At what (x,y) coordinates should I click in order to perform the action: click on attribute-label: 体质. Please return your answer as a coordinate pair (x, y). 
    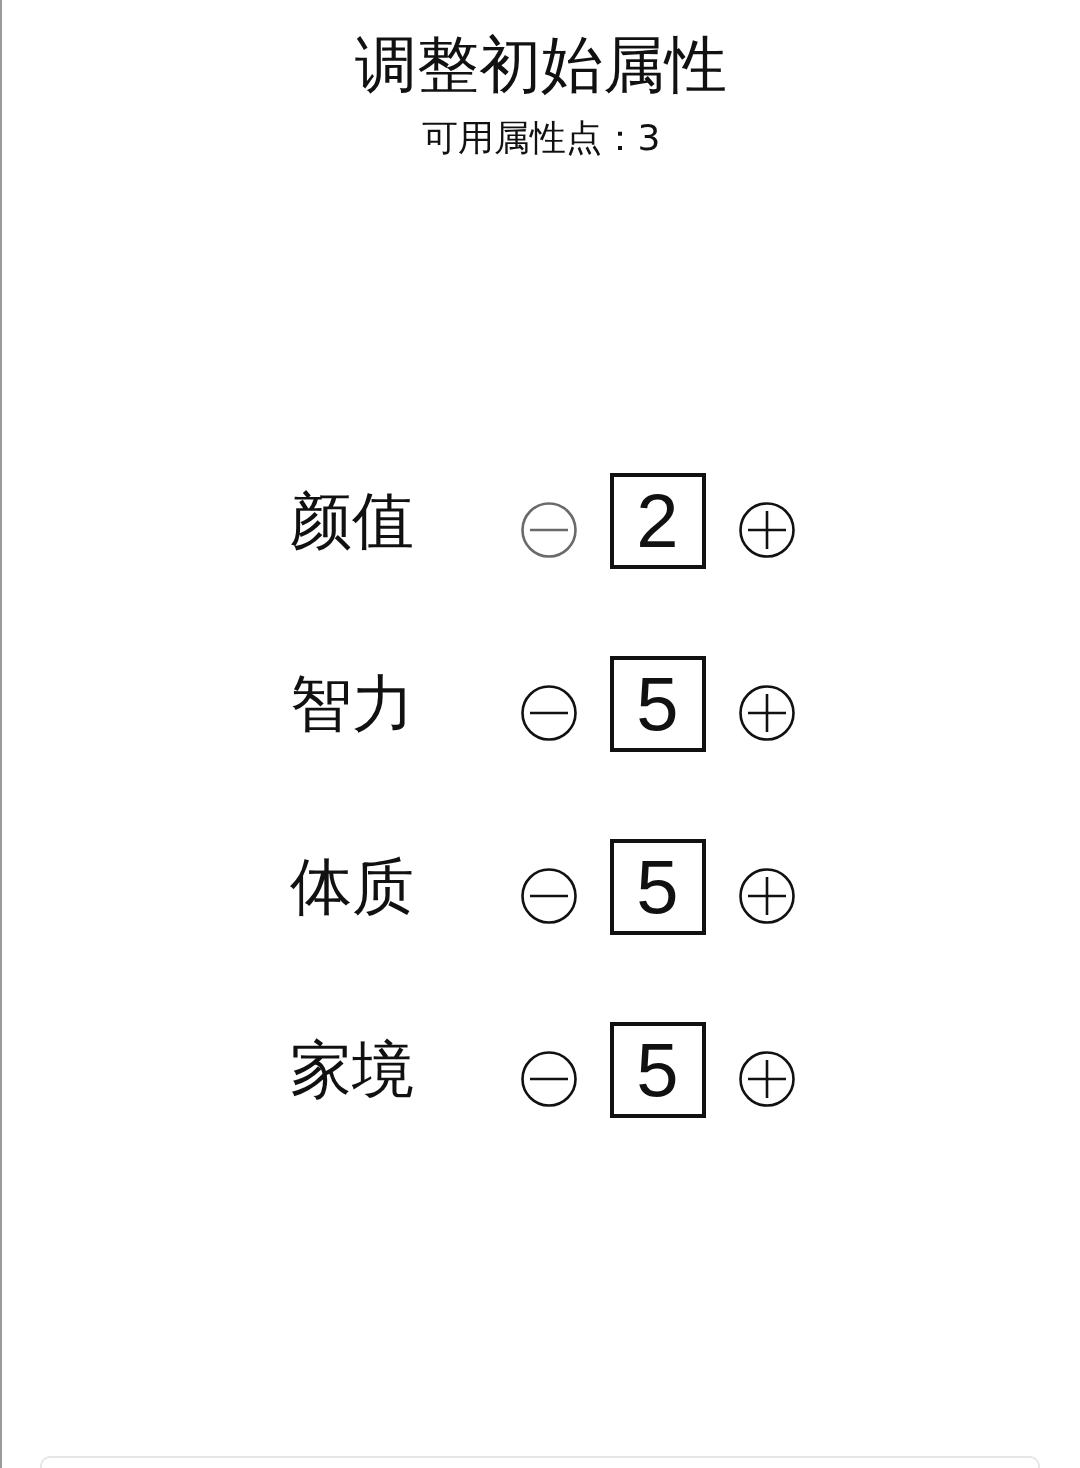
    Looking at the image, I should click on (352, 887).